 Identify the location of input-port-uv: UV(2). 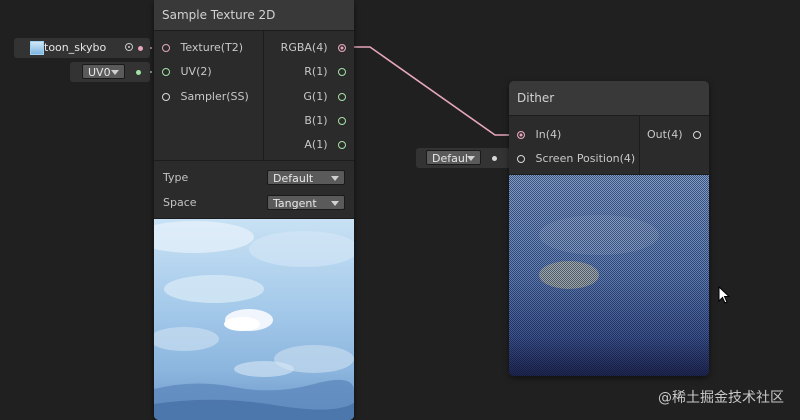
(187, 72).